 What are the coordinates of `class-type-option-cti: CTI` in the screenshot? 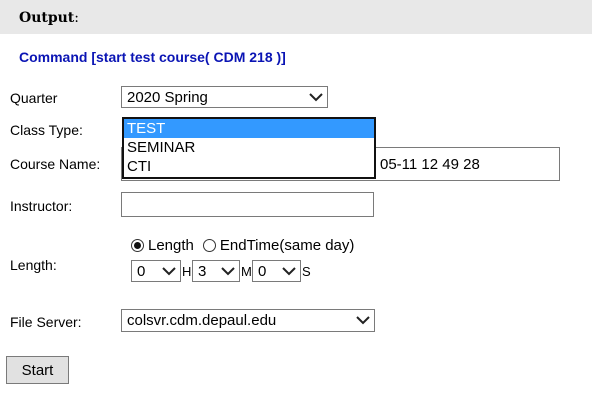 It's located at (249, 166).